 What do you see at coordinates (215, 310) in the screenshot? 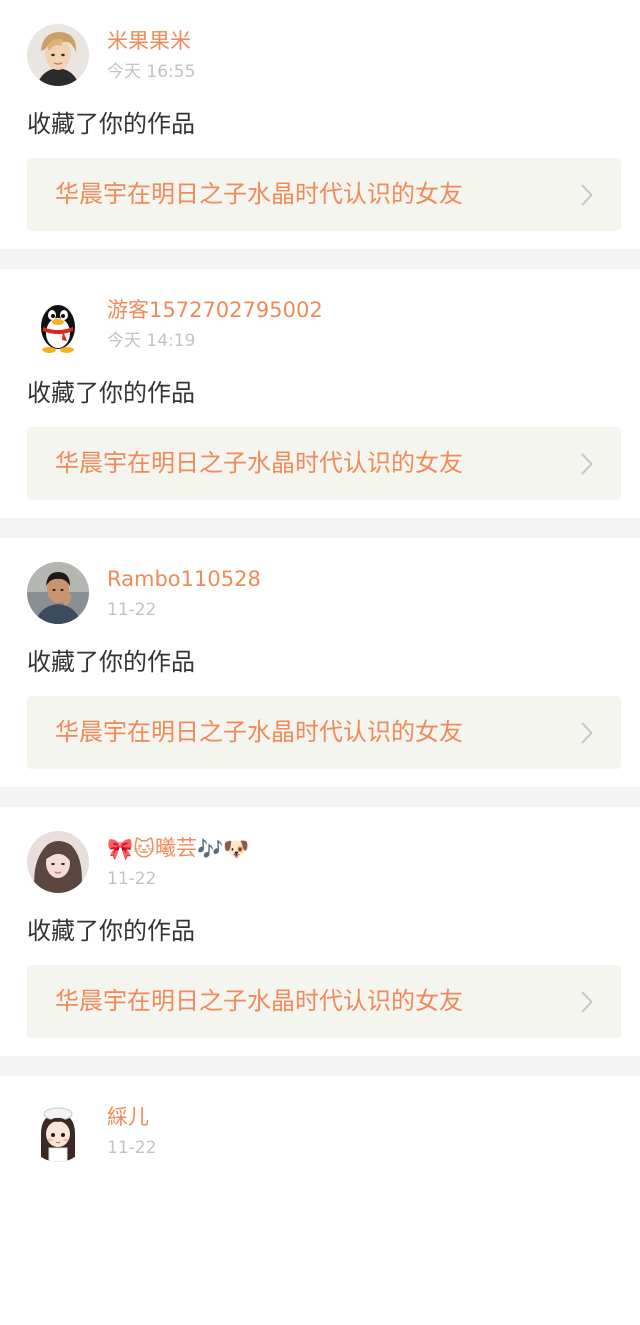
I see `username: 游客1572702795002` at bounding box center [215, 310].